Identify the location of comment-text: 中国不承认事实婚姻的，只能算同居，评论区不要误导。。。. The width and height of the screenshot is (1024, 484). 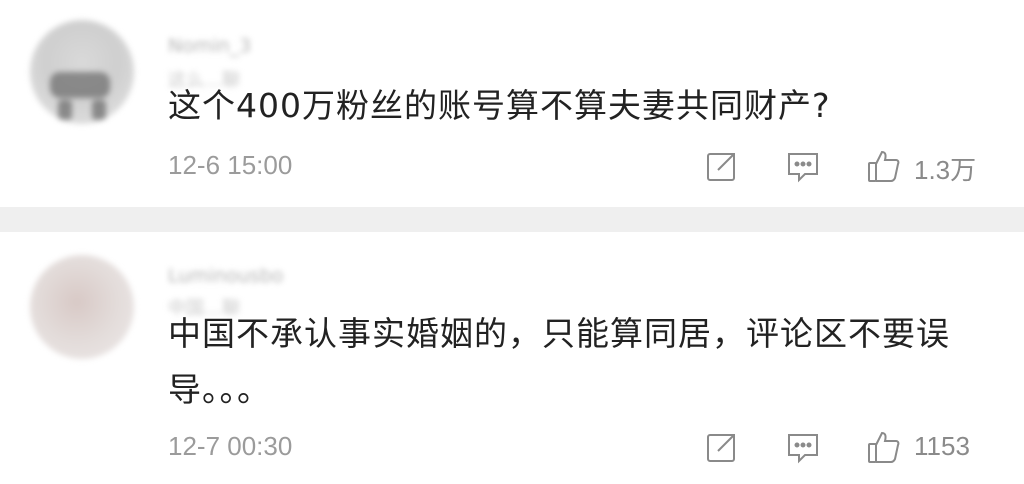
(559, 361).